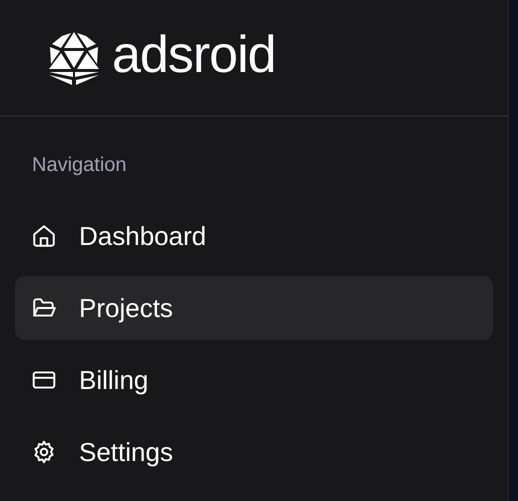 This screenshot has width=518, height=501. I want to click on section-heading: Navigation, so click(79, 165).